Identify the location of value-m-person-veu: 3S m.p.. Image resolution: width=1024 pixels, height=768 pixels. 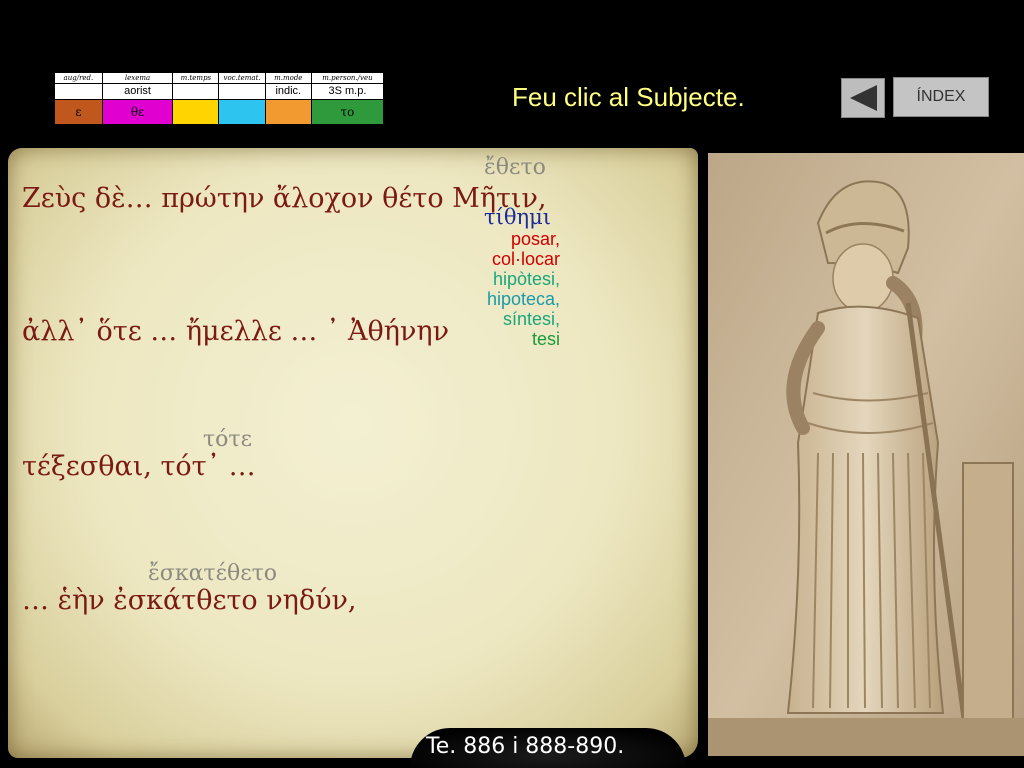
(347, 91).